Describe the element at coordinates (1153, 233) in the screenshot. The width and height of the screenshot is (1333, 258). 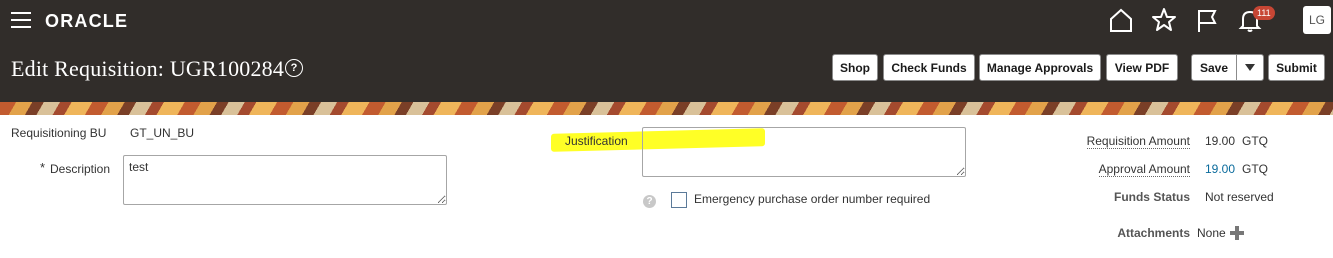
I see `attachments-label: Attachments` at that location.